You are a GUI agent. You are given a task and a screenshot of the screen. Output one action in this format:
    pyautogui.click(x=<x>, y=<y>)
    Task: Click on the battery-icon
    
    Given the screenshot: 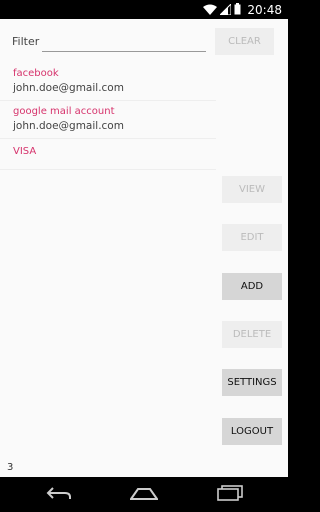 What is the action you would take?
    pyautogui.click(x=237, y=9)
    